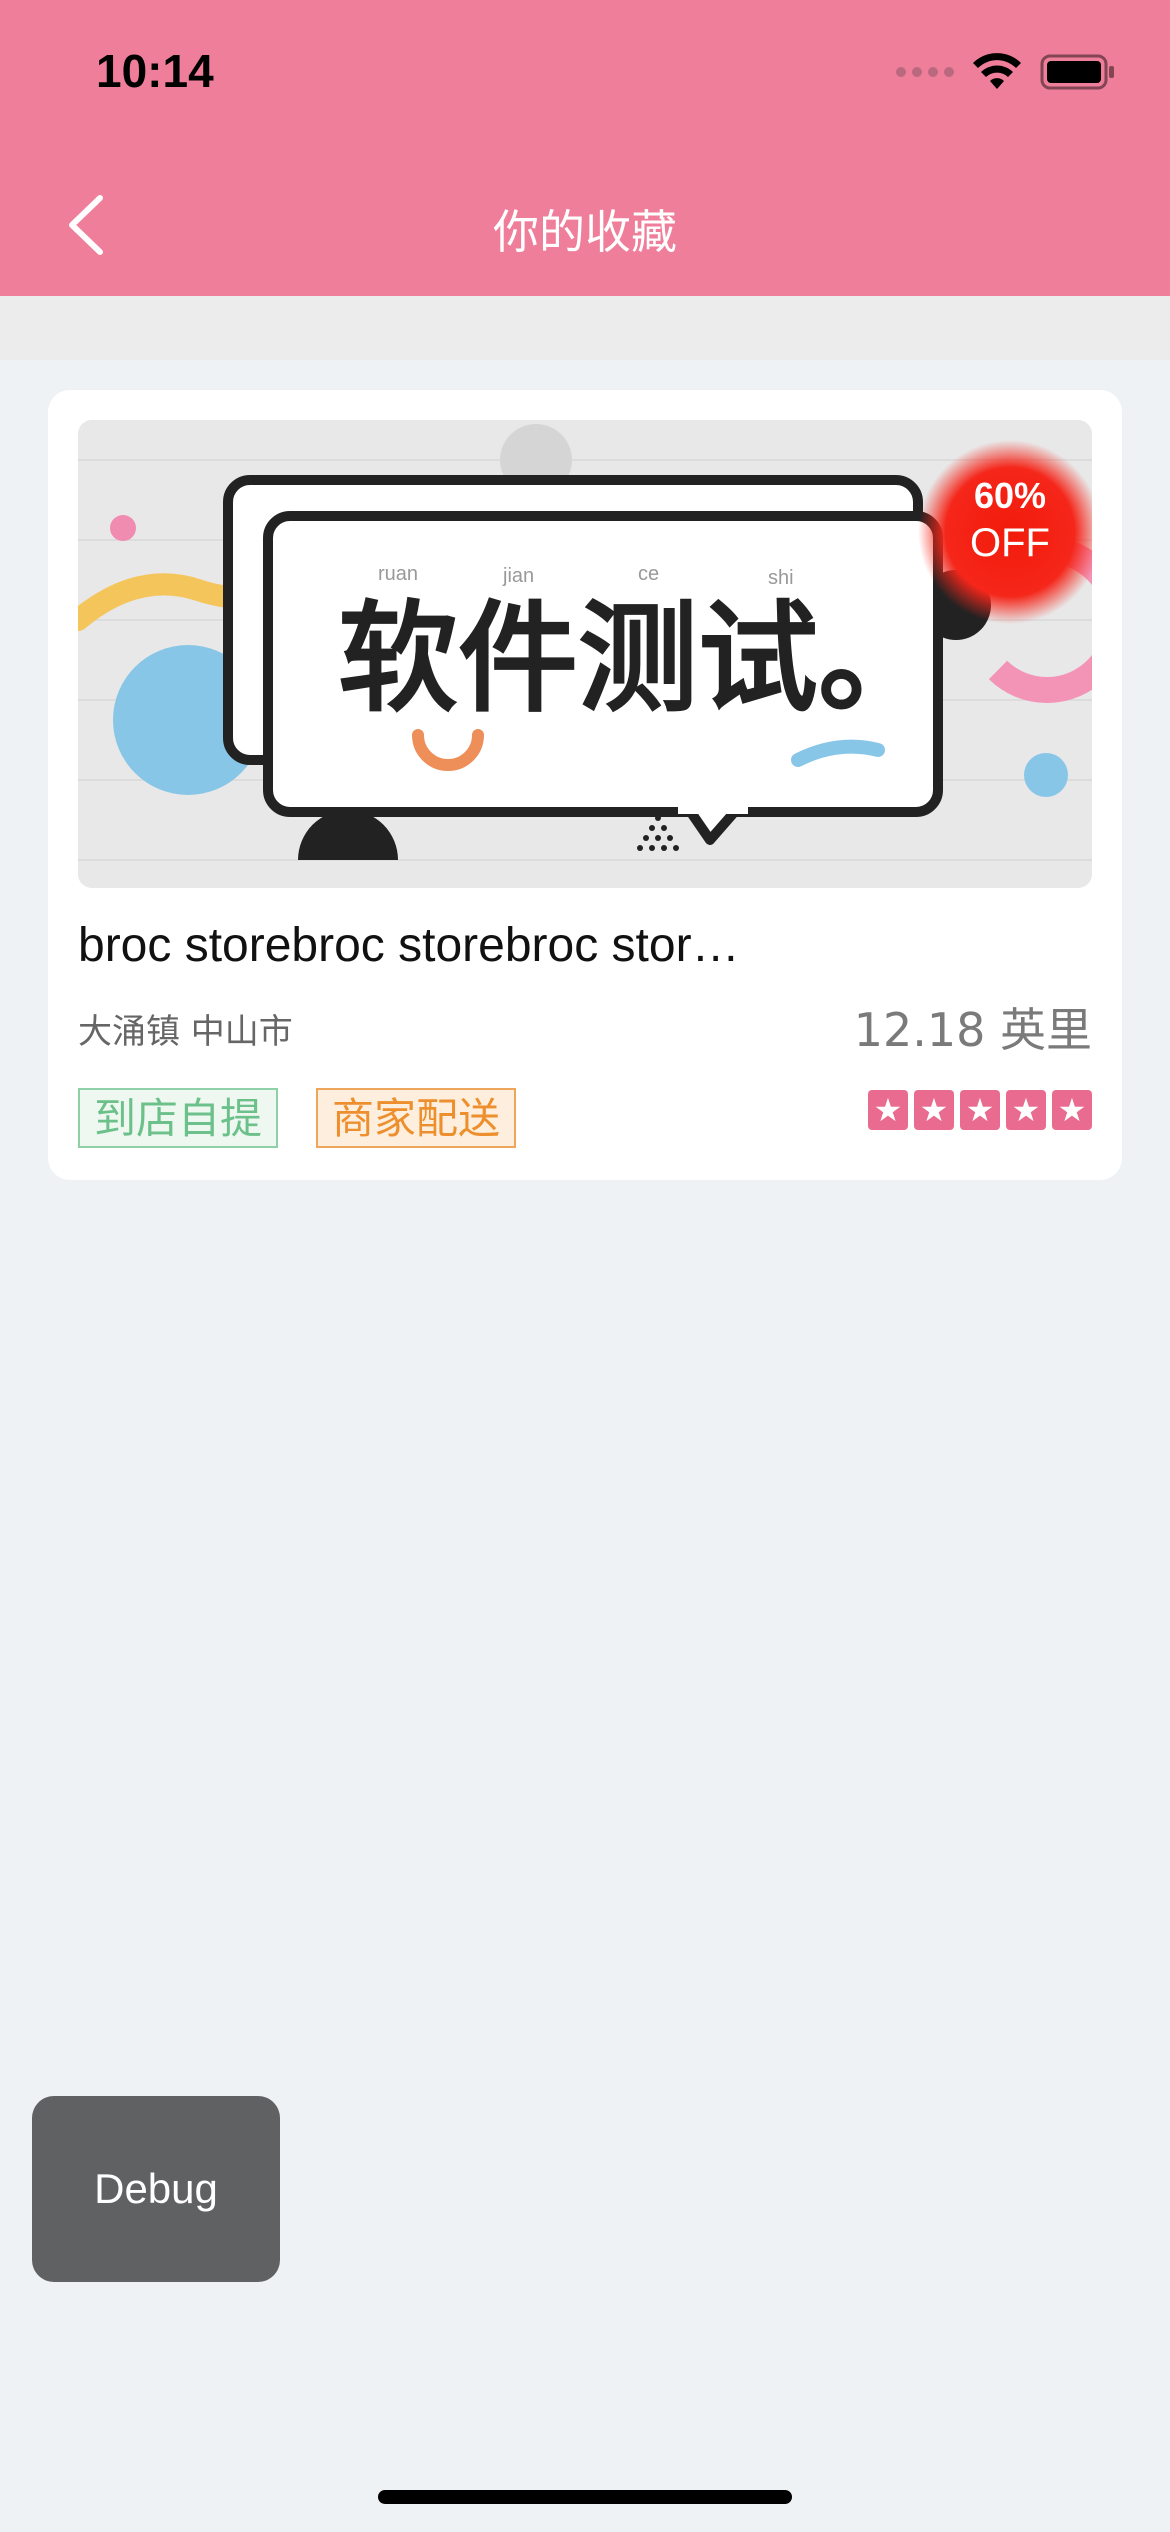 The image size is (1170, 2532). Describe the element at coordinates (781, 578) in the screenshot. I see `banner-pinyin-4: shi` at that location.